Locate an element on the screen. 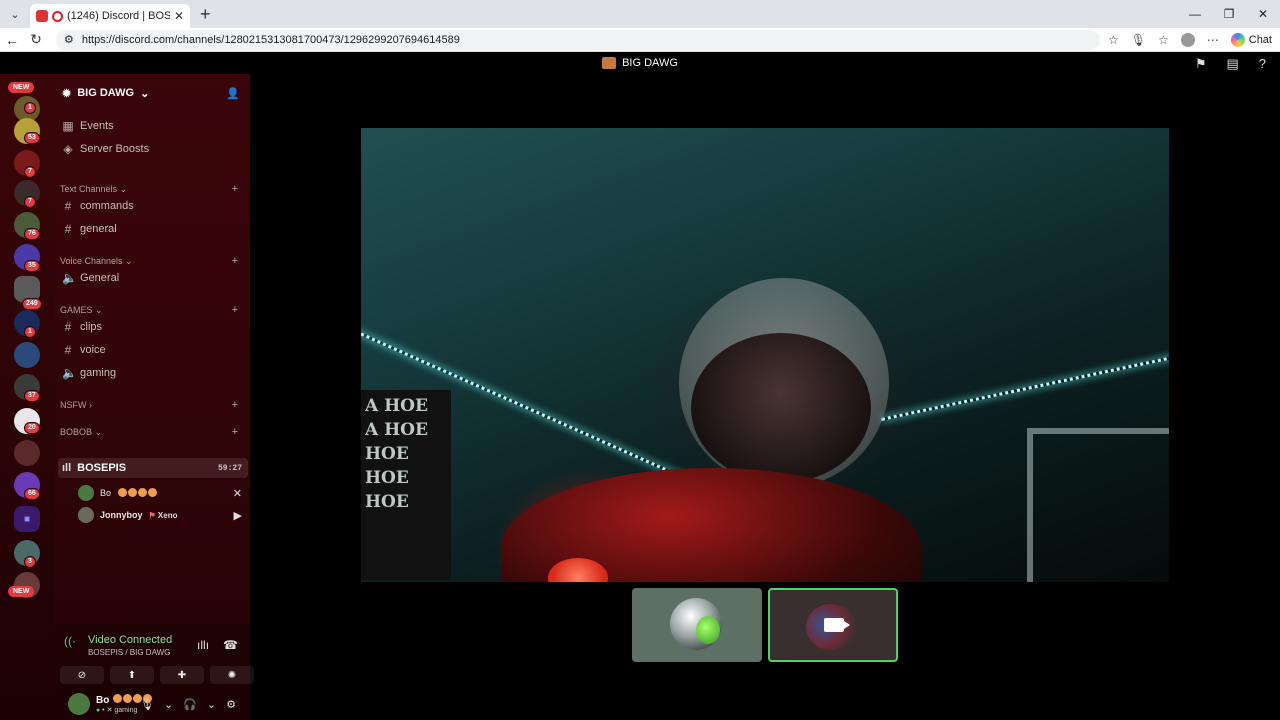 This screenshot has width=1280, height=720. voice-panel-icons: ıllı ☎ is located at coordinates (217, 645).